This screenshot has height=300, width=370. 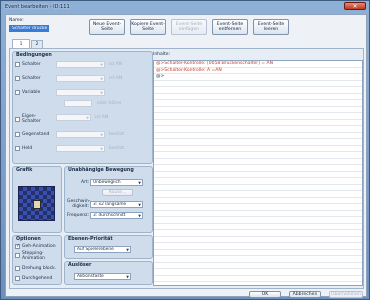 I want to click on frequency-value: 3: durchschnitt, so click(x=109, y=215).